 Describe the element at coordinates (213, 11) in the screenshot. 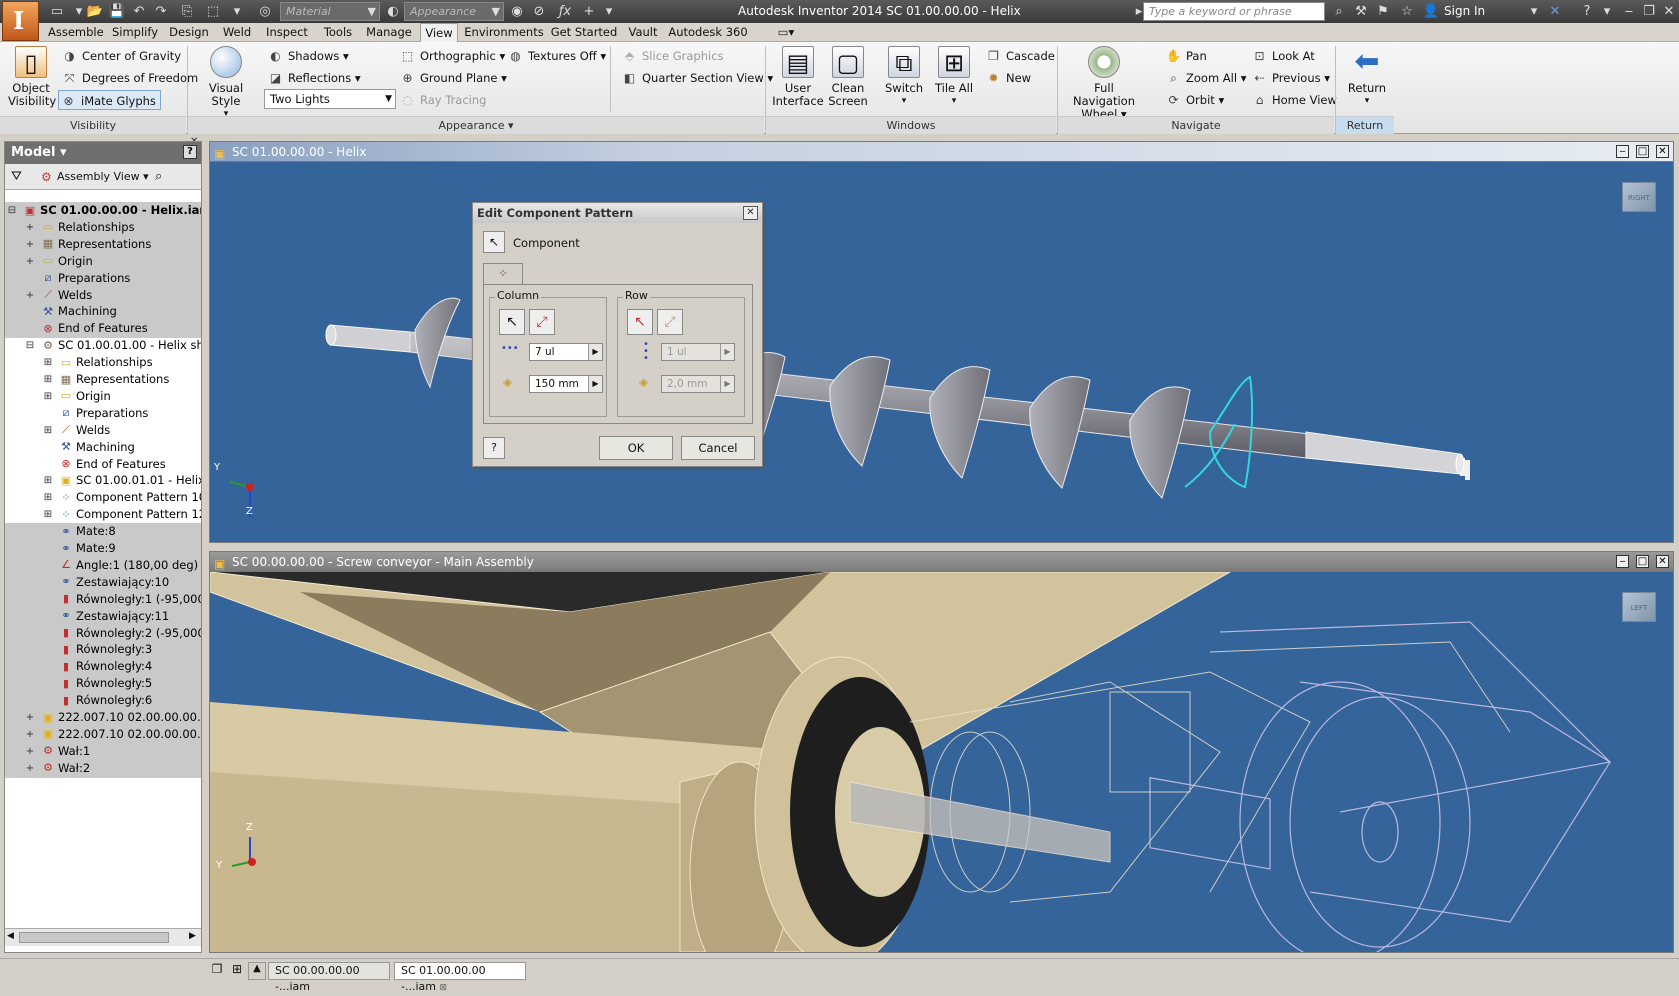

I see `select-icon: ⬚` at that location.